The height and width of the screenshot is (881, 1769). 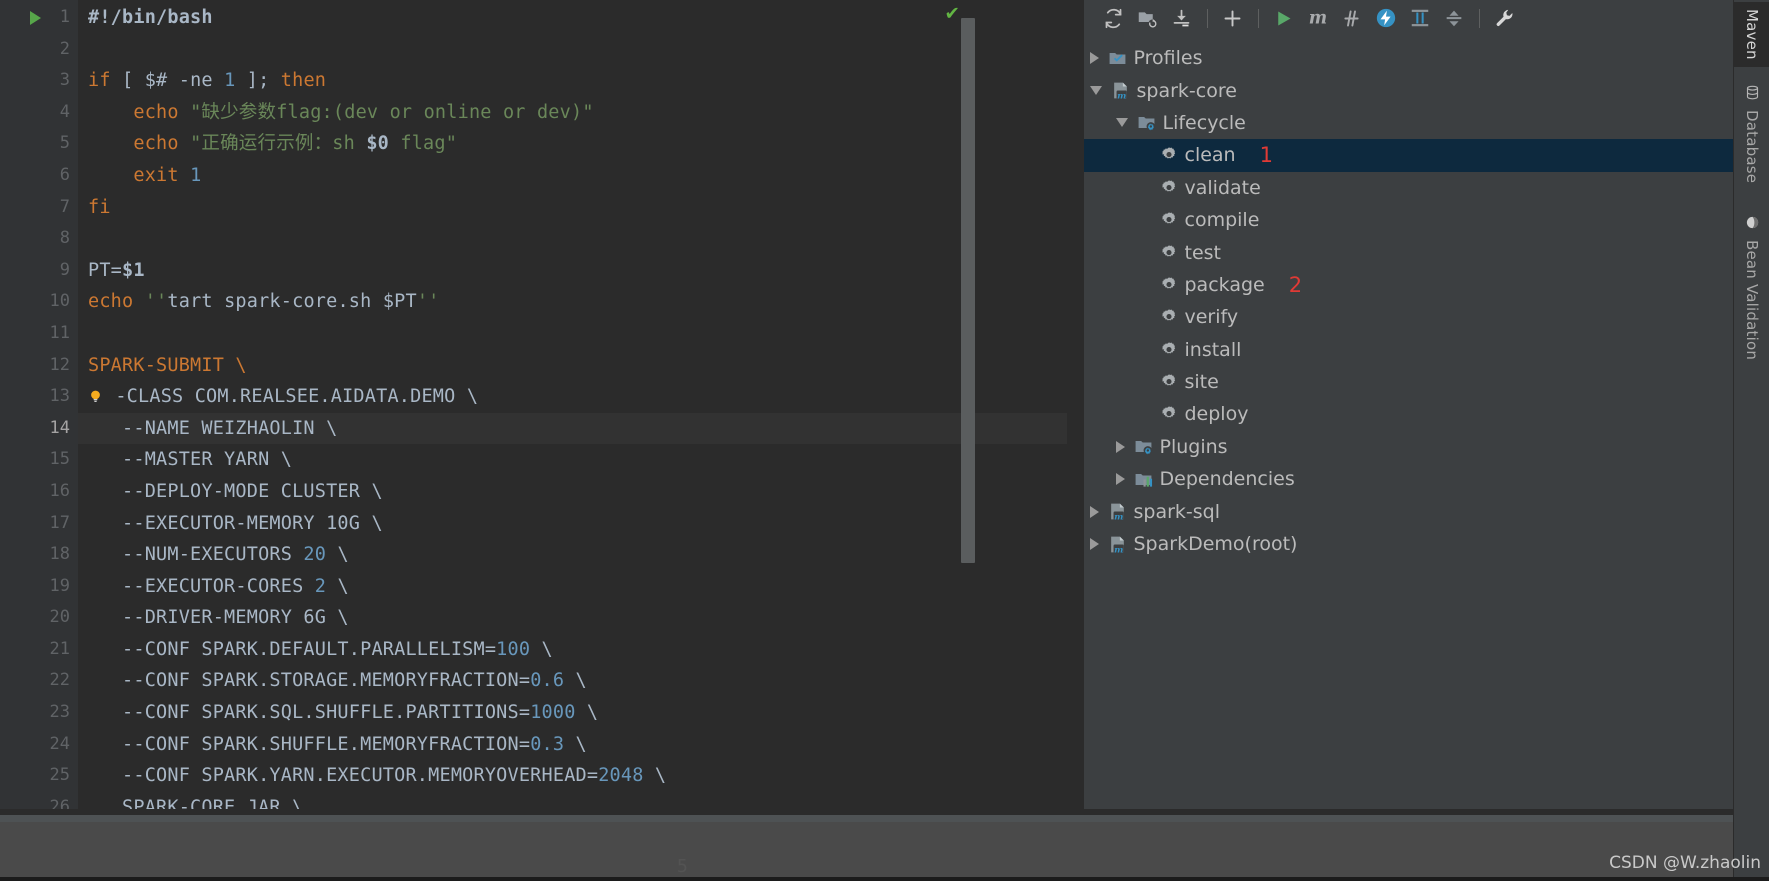 What do you see at coordinates (967, 290) in the screenshot?
I see `editor-scrollbar-thumb` at bounding box center [967, 290].